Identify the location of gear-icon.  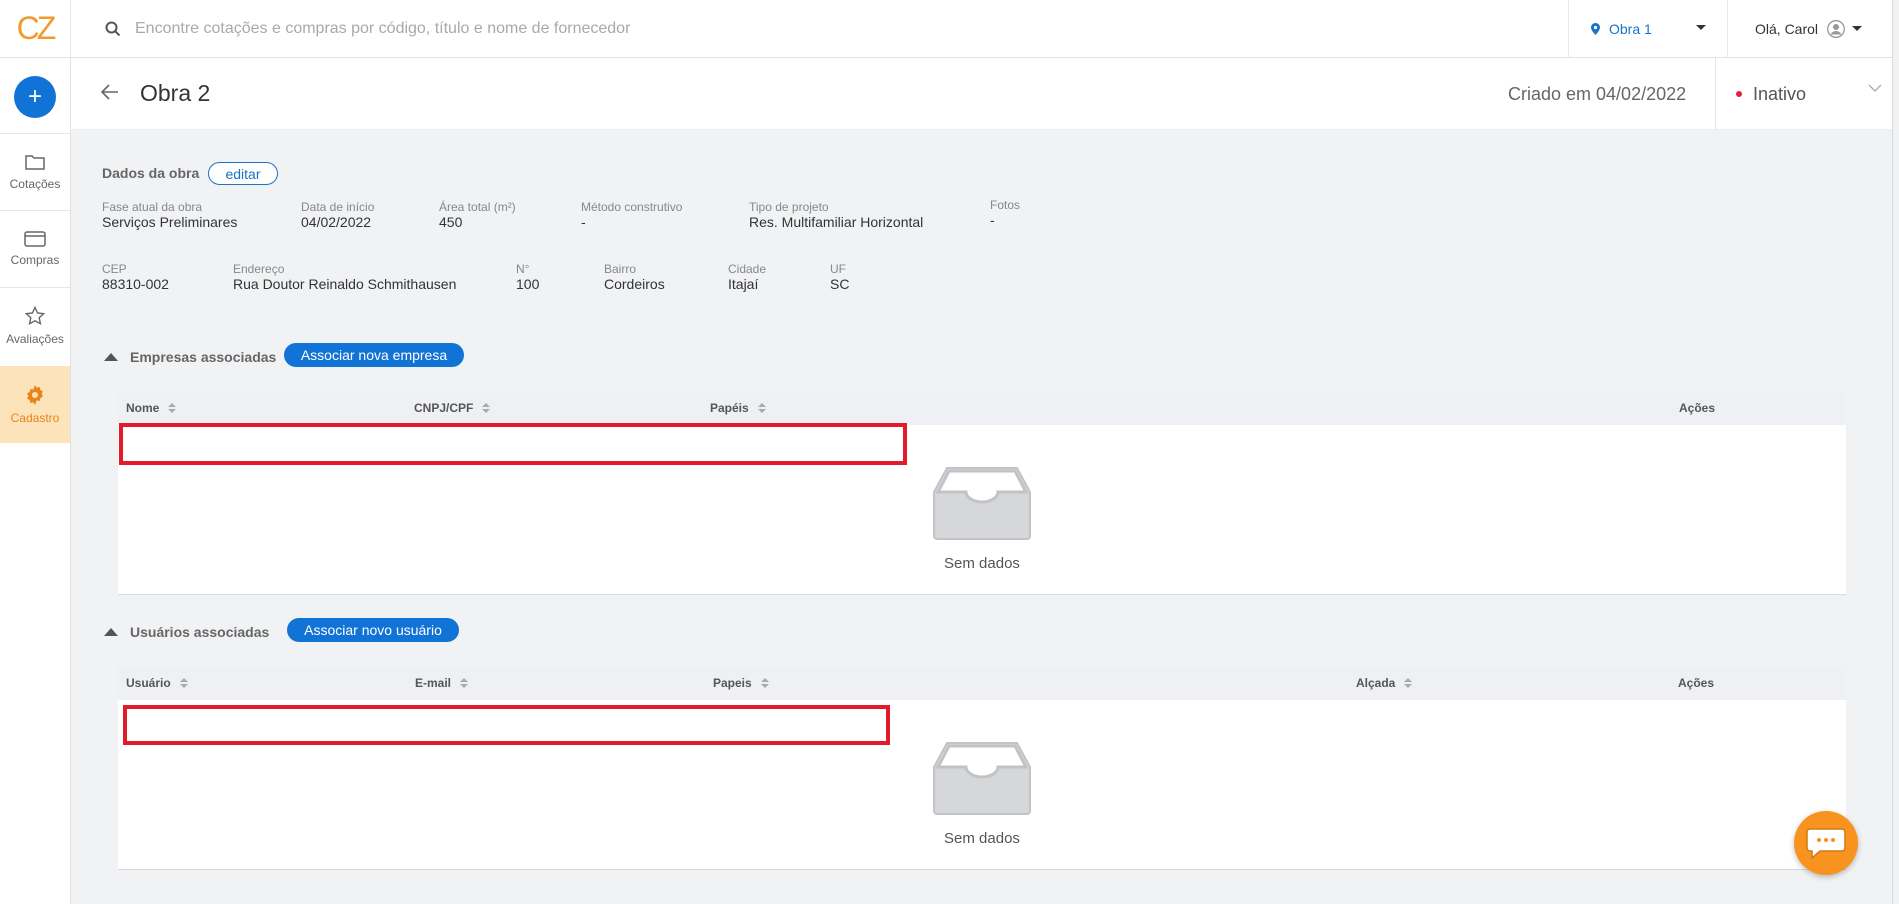
(35, 394).